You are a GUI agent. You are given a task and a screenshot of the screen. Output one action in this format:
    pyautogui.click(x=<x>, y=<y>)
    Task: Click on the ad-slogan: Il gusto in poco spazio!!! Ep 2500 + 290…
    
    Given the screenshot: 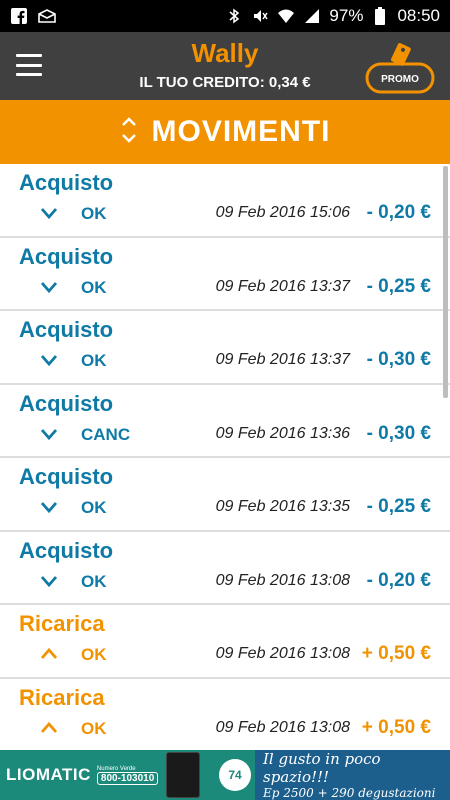 What is the action you would take?
    pyautogui.click(x=352, y=775)
    